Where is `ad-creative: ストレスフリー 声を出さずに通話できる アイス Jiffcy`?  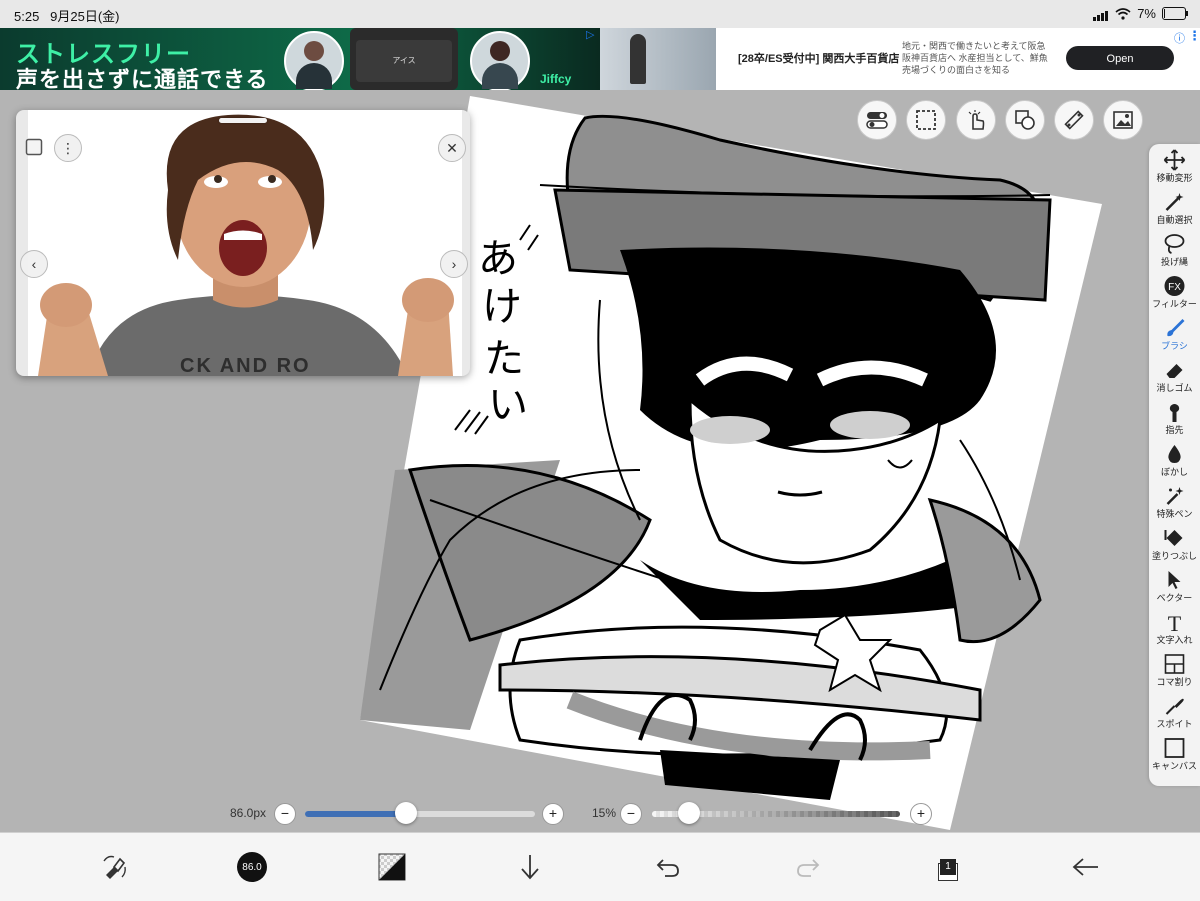
ad-creative: ストレスフリー 声を出さずに通話できる アイス Jiffcy is located at coordinates (300, 59).